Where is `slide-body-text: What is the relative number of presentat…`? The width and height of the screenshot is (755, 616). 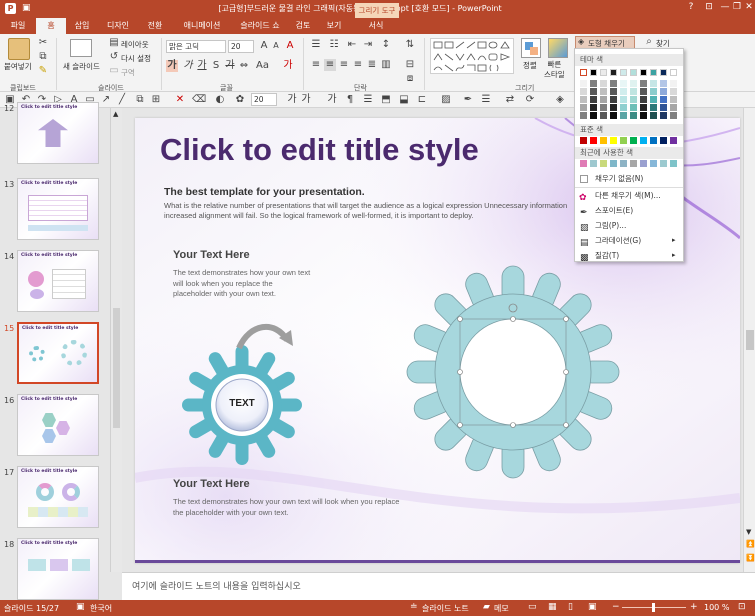
slide-body-text: What is the relative number of presentat… is located at coordinates (369, 211).